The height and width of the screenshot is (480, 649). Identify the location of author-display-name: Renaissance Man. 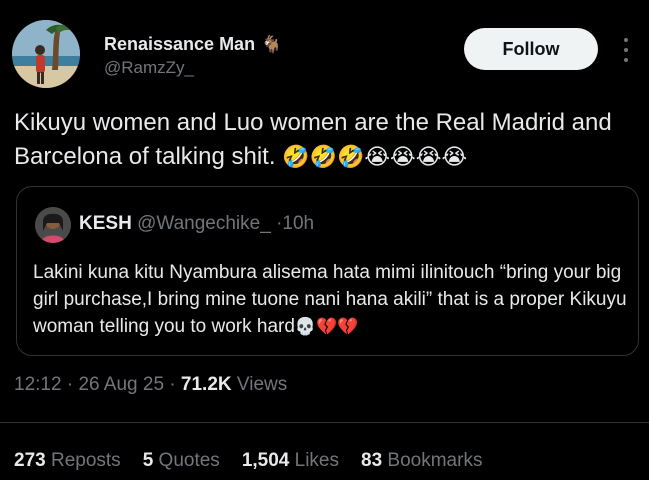
(179, 44).